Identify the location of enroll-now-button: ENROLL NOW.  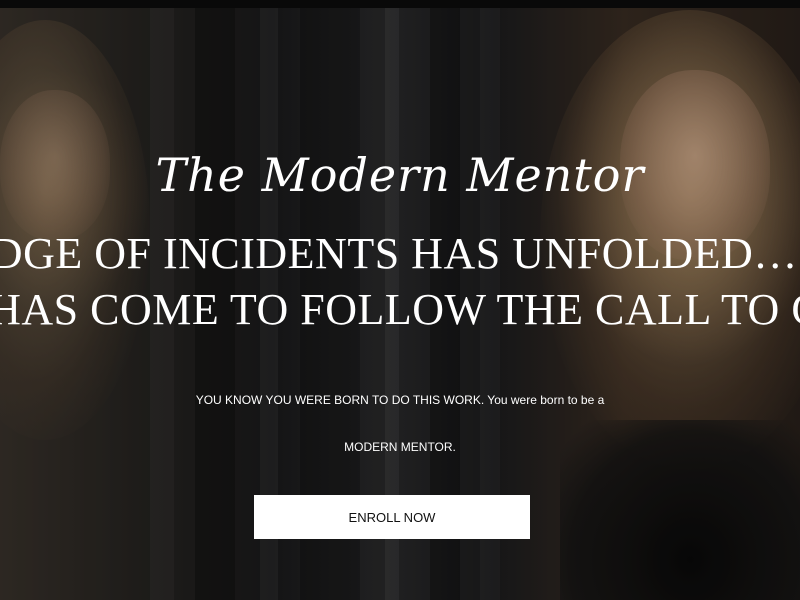
(392, 517).